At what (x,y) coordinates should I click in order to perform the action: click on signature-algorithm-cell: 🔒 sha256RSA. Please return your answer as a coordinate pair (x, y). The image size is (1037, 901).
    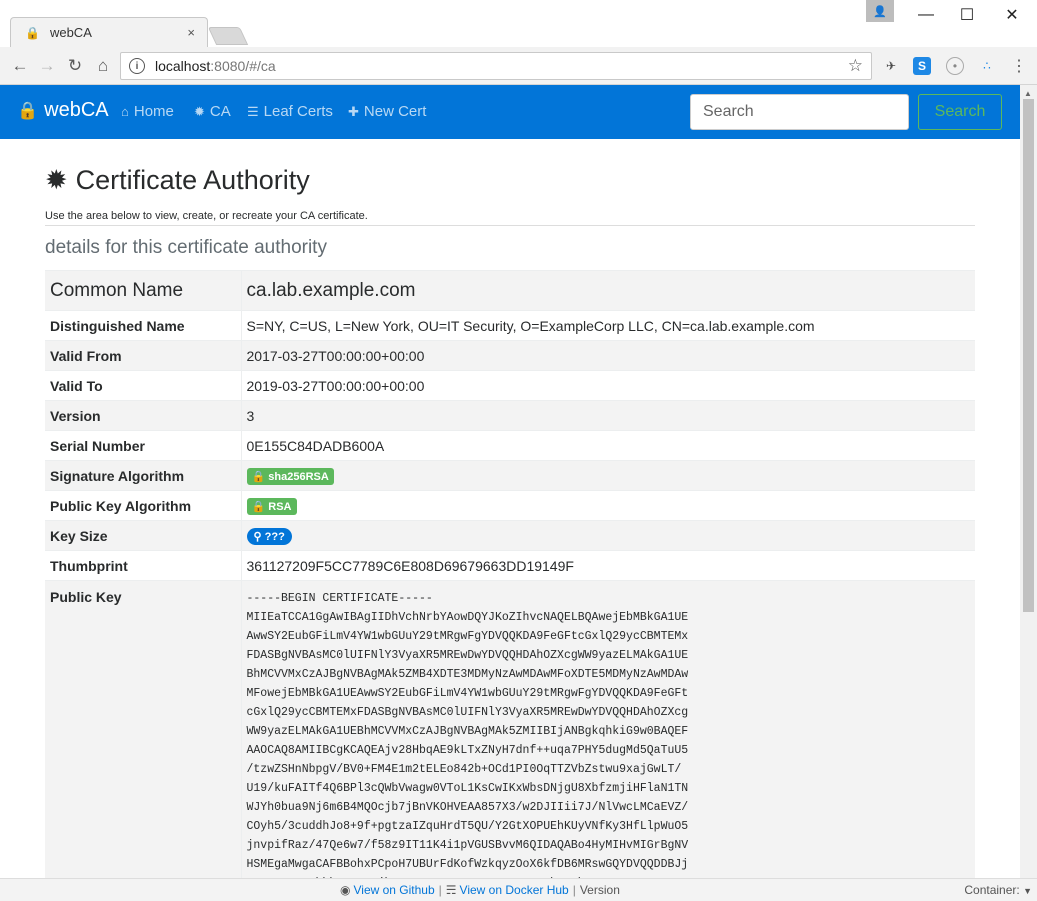
    Looking at the image, I should click on (608, 475).